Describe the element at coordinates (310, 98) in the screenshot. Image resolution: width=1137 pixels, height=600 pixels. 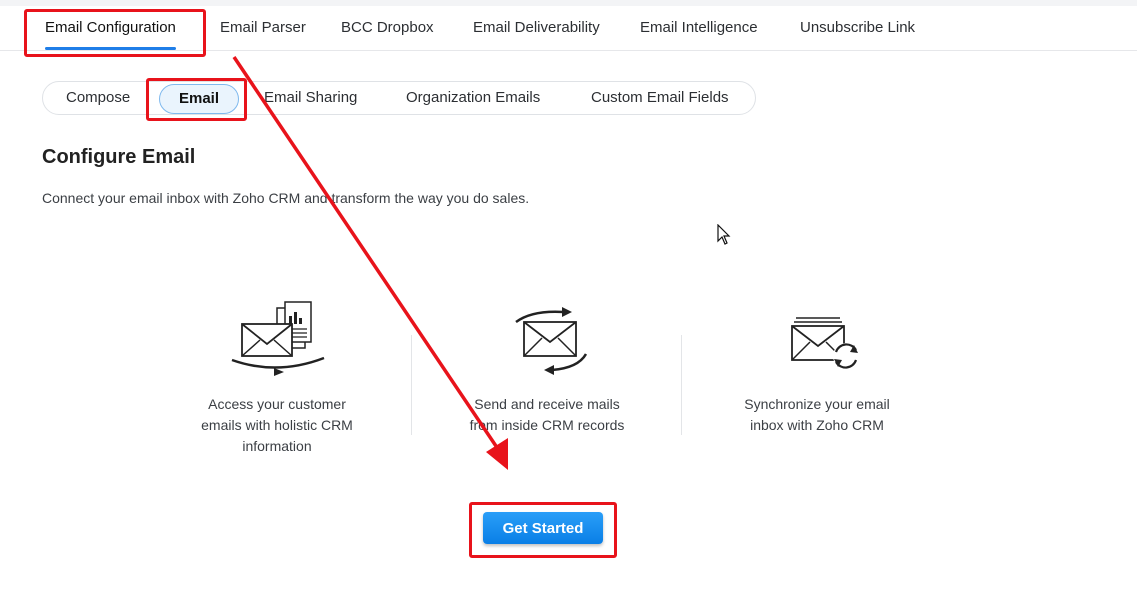
I see `subtab-email-sharing: Email Sharing` at that location.